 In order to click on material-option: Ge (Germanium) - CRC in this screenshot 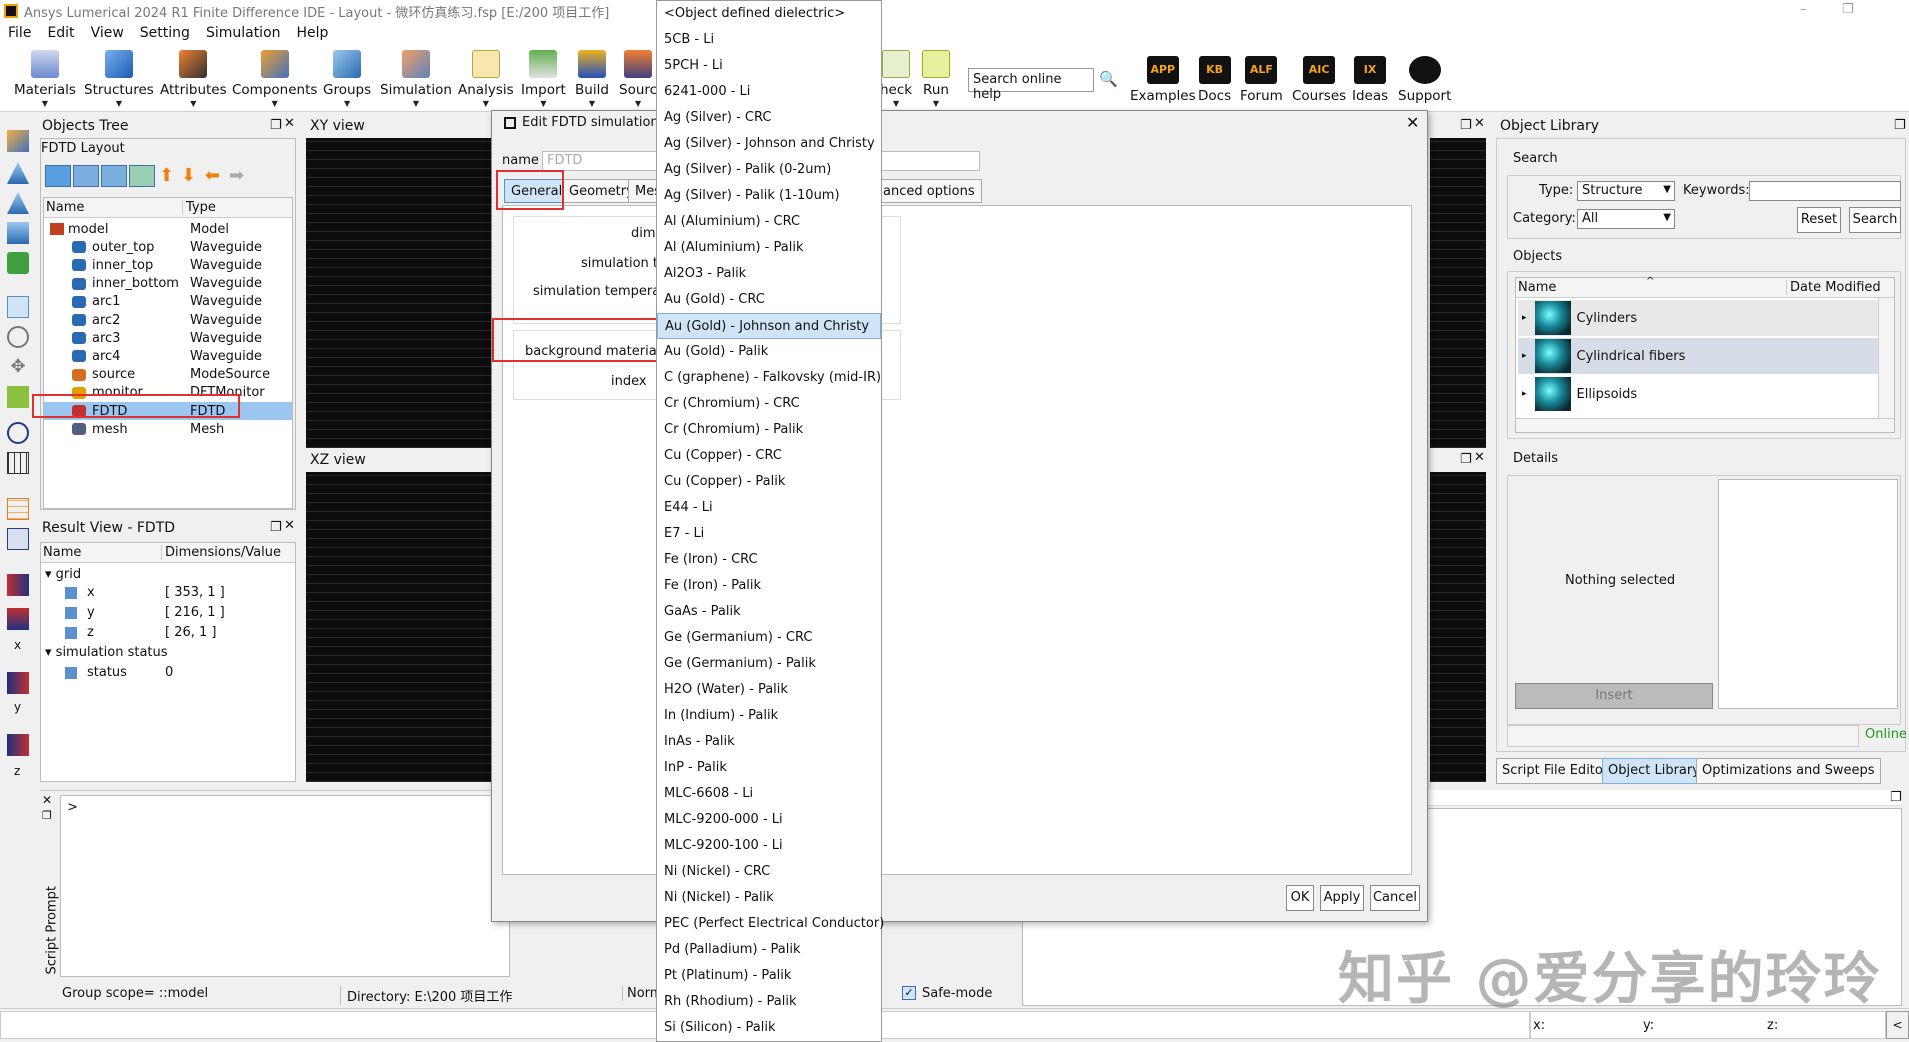, I will do `click(769, 638)`.